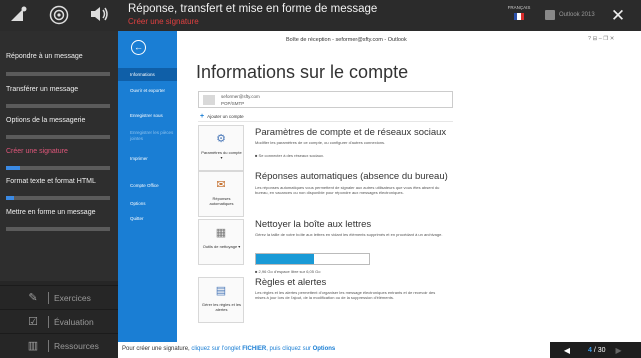 The width and height of the screenshot is (641, 358). I want to click on nav-quit: Quitter, so click(147, 219).